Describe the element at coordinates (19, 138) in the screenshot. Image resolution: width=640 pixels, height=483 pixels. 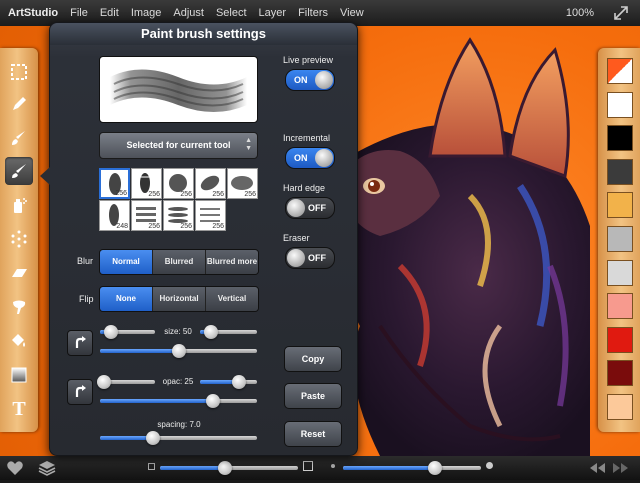
I see `tool-brush` at that location.